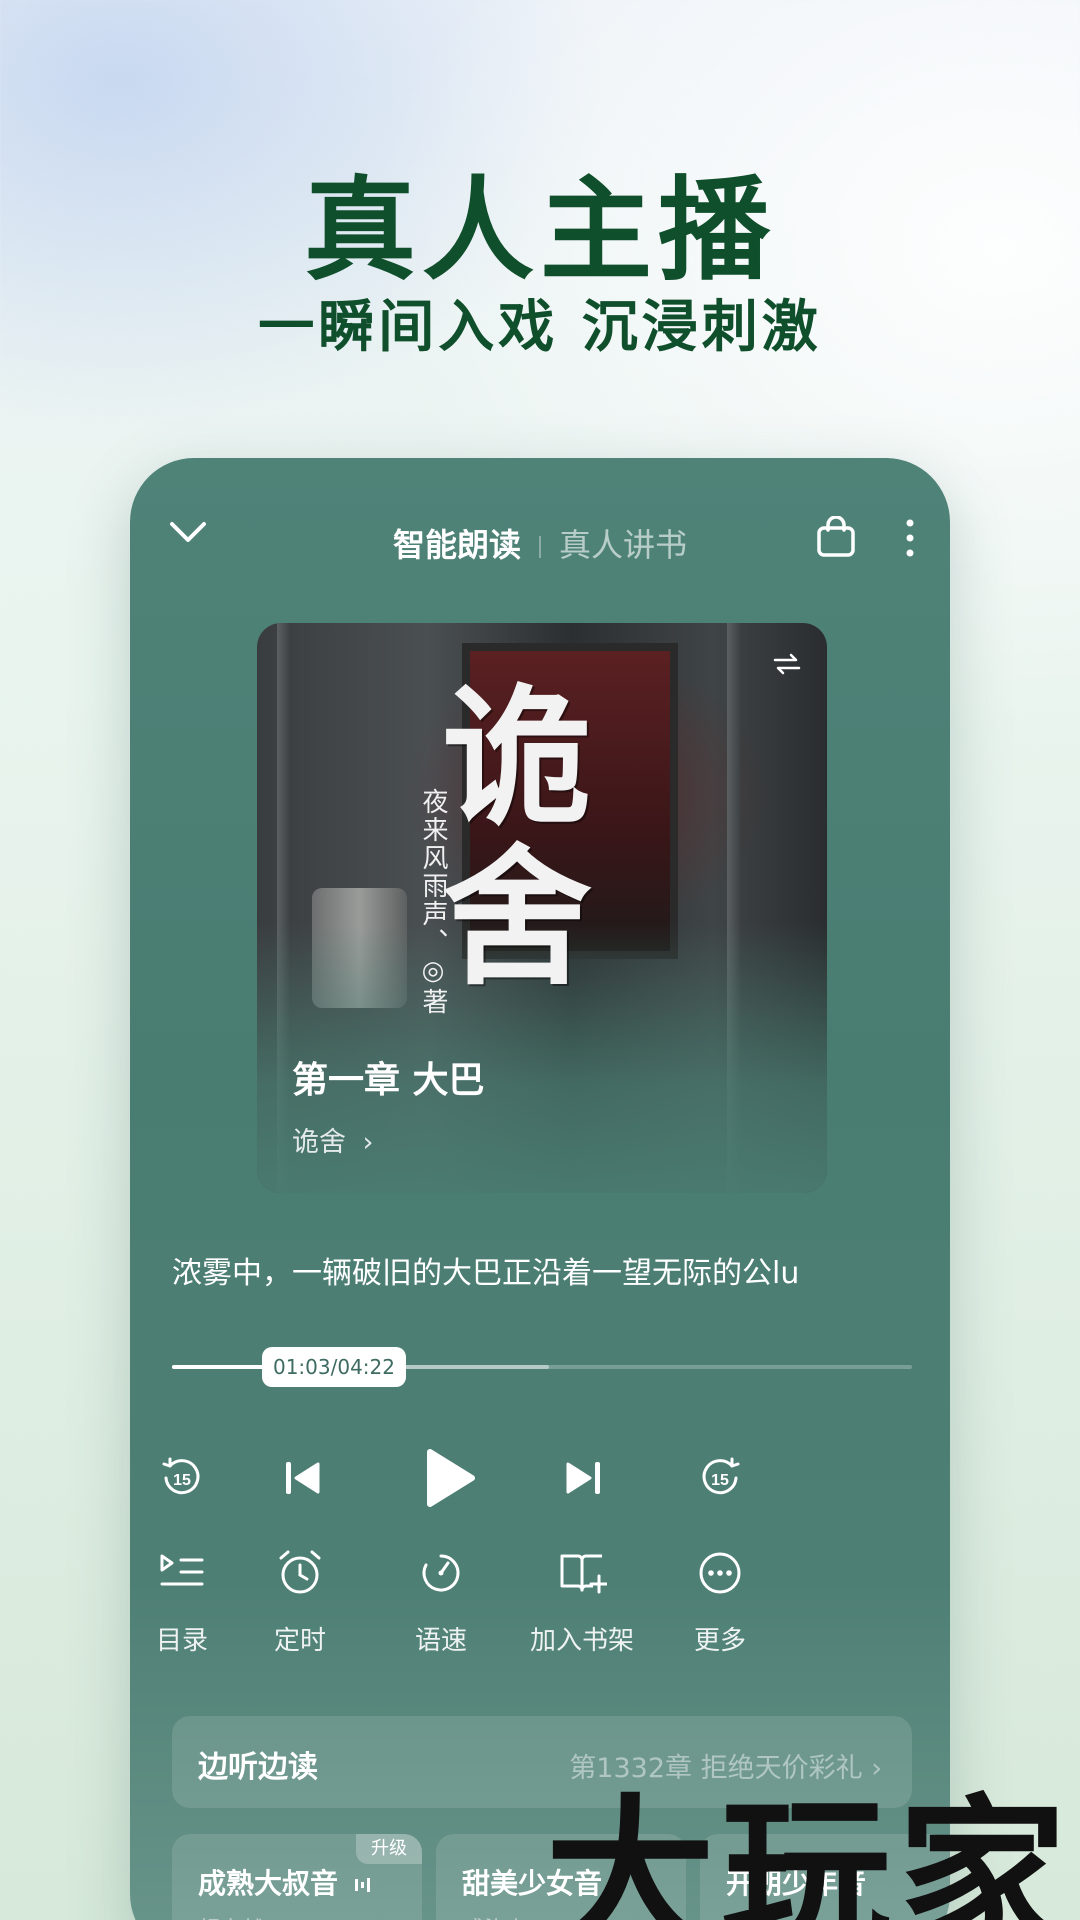 This screenshot has width=1080, height=1920. Describe the element at coordinates (720, 1573) in the screenshot. I see `more-circle-icon` at that location.